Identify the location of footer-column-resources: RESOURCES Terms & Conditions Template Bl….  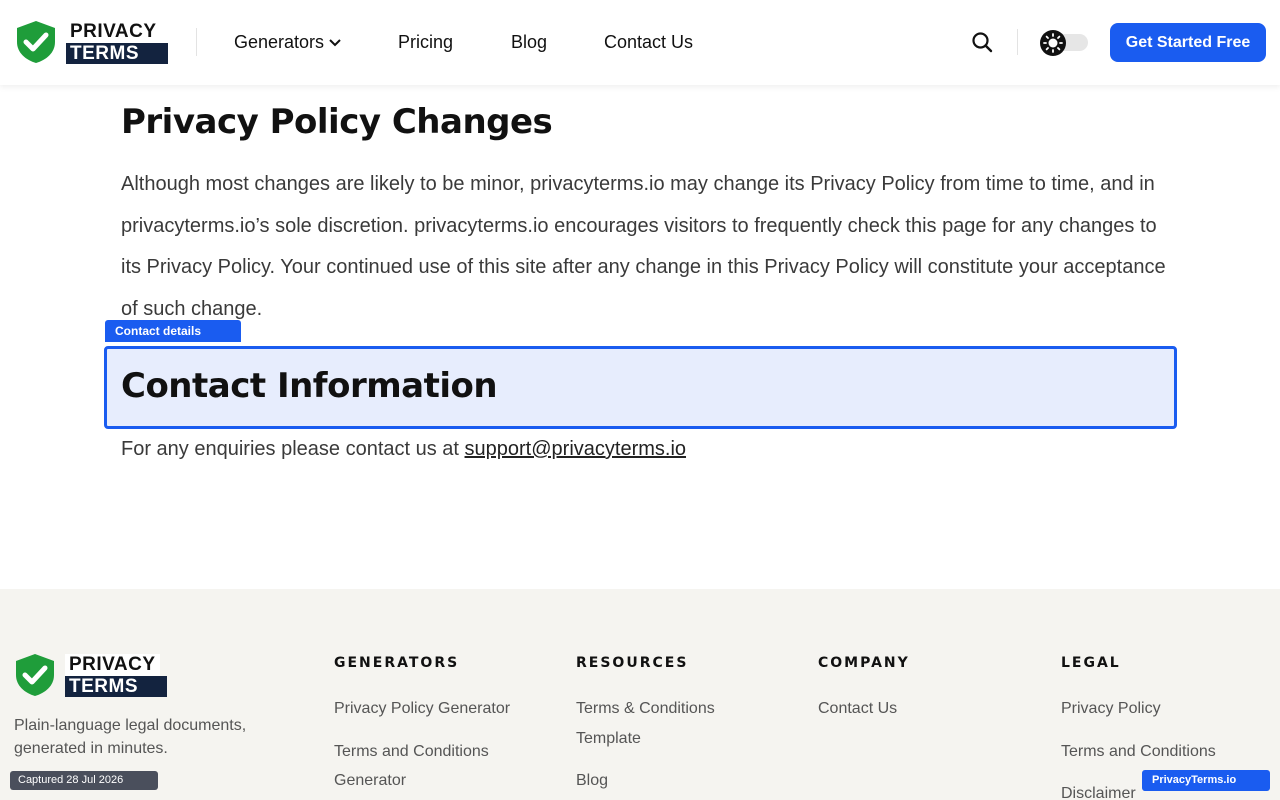
(676, 727).